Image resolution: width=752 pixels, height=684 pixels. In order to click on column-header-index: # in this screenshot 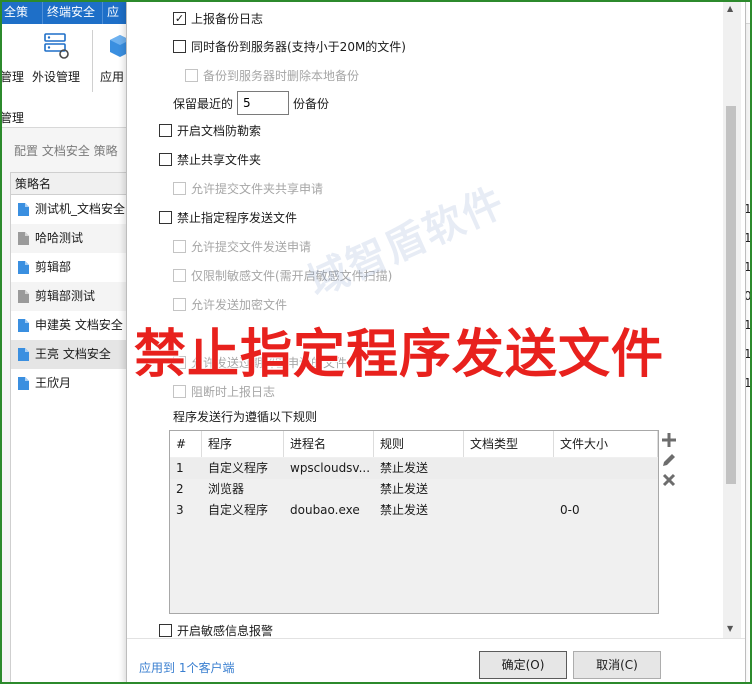, I will do `click(186, 444)`.